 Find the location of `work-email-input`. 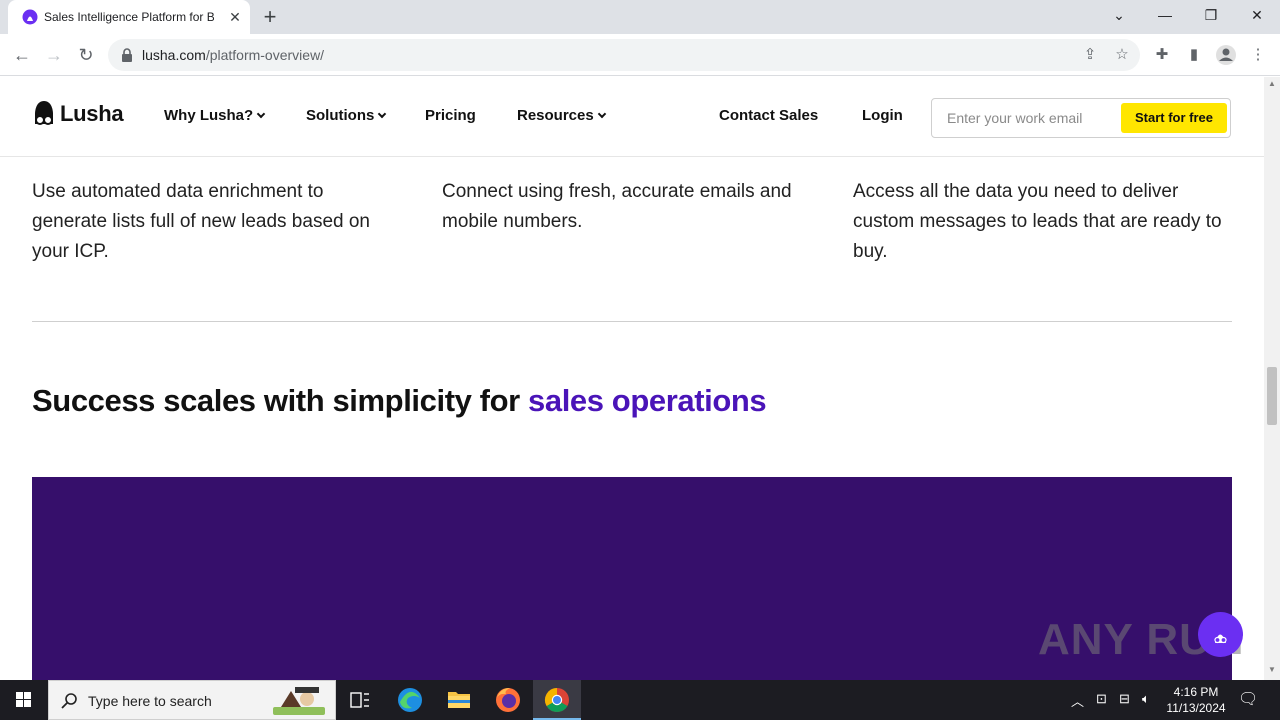

work-email-input is located at coordinates (1024, 118).